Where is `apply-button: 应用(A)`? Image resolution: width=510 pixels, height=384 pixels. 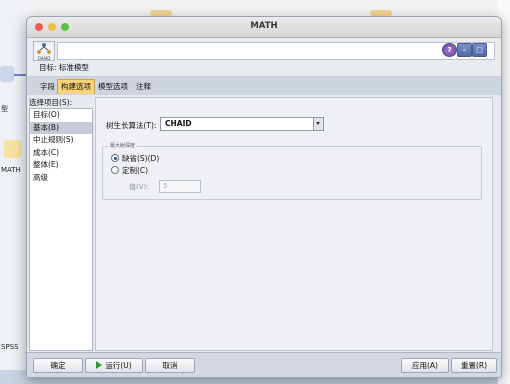 apply-button: 应用(A) is located at coordinates (425, 365).